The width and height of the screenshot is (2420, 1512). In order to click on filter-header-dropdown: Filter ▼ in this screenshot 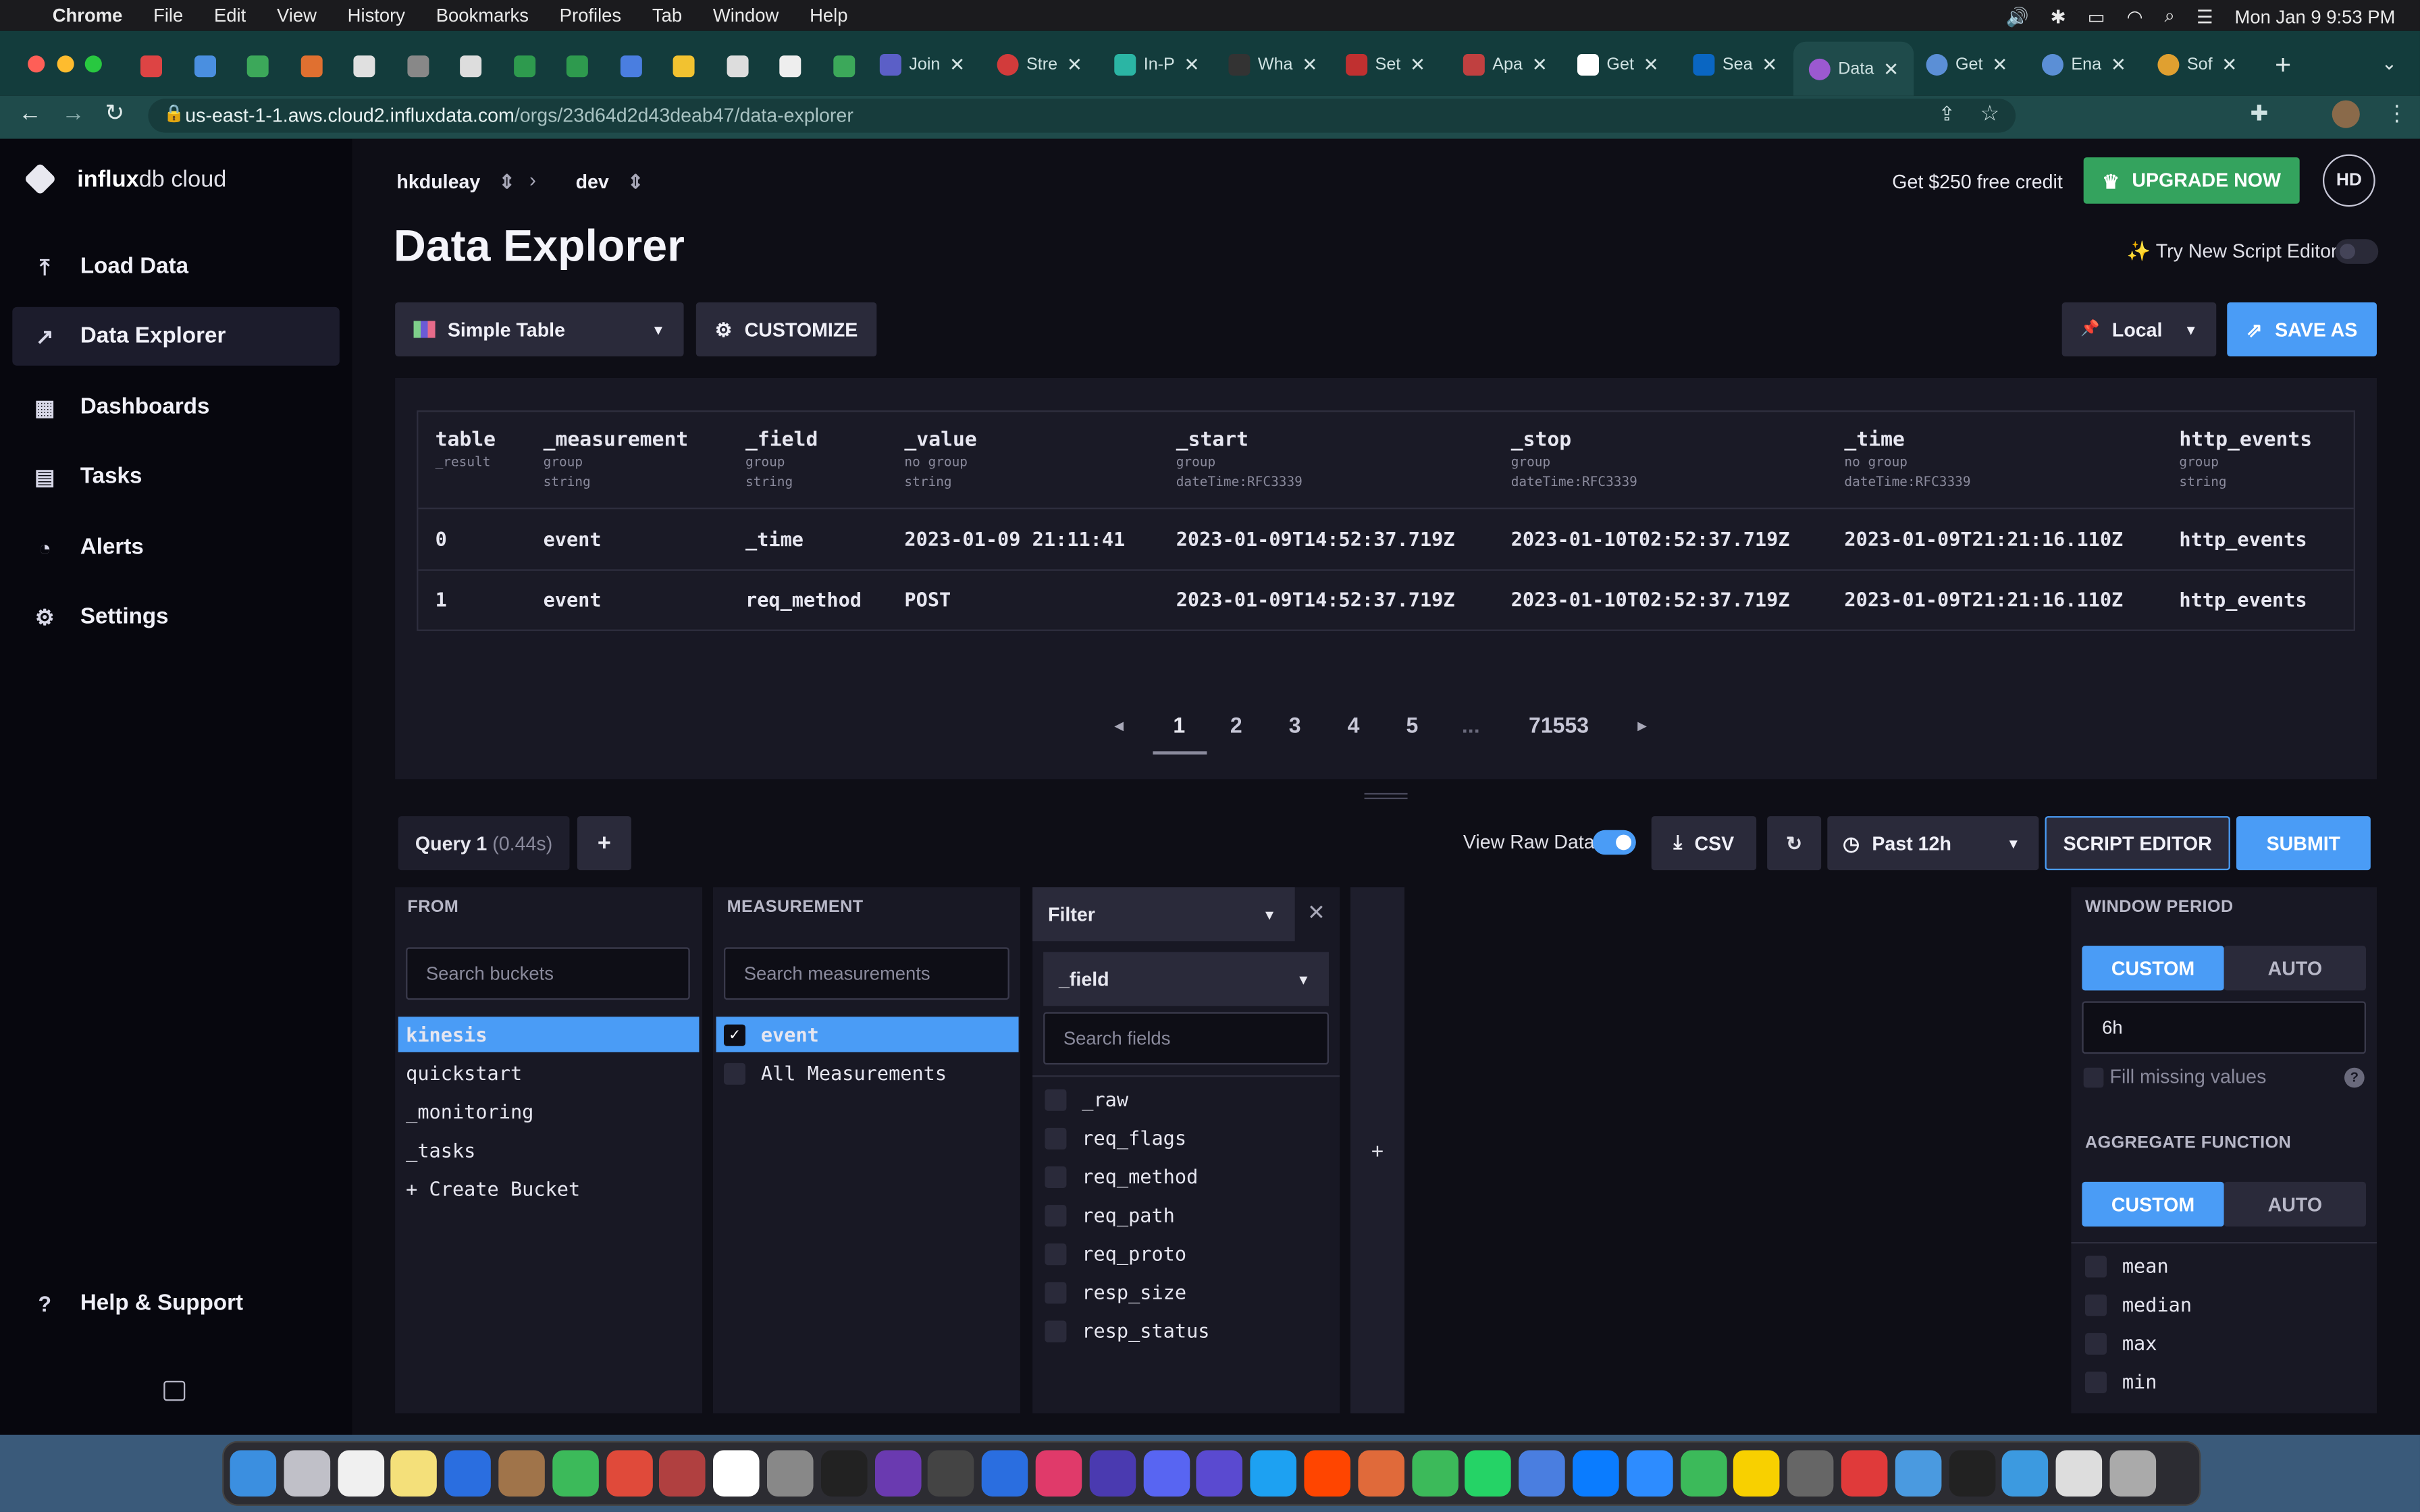, I will do `click(1163, 914)`.